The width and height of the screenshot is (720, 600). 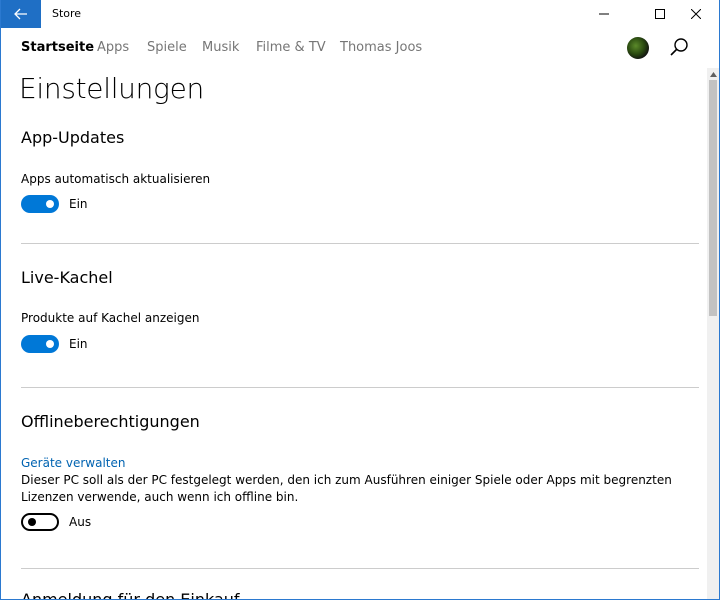 What do you see at coordinates (291, 47) in the screenshot?
I see `tab-filme-tv: Filme & TV` at bounding box center [291, 47].